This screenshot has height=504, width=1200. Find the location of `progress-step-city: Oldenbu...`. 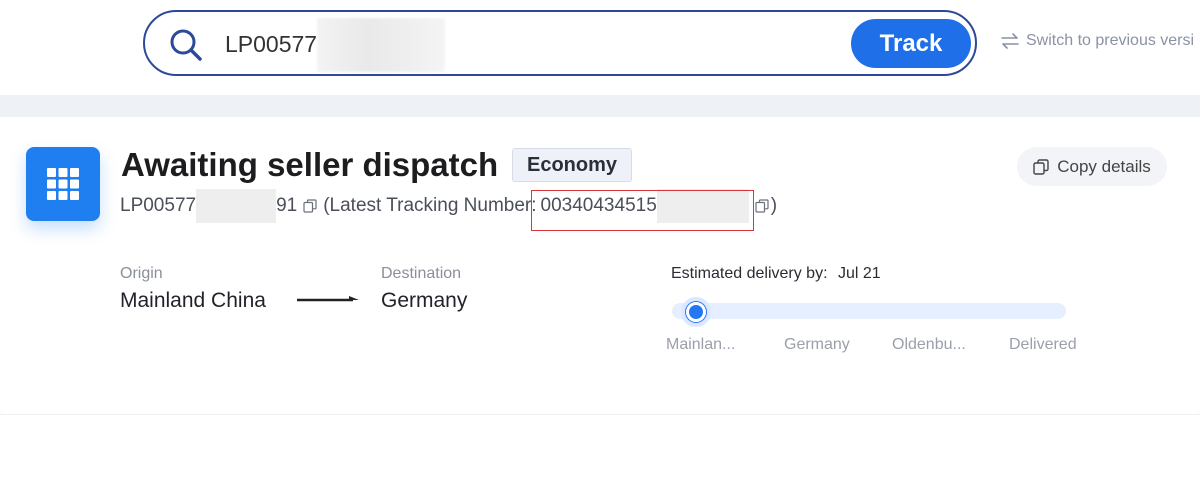

progress-step-city: Oldenbu... is located at coordinates (929, 344).